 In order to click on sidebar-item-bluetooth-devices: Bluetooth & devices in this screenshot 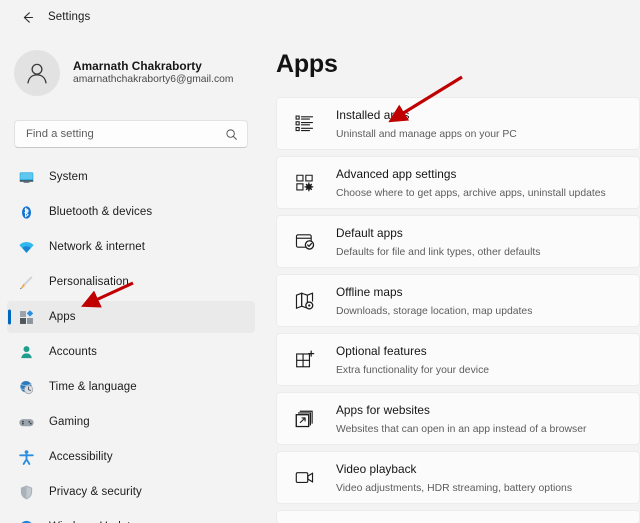, I will do `click(131, 212)`.